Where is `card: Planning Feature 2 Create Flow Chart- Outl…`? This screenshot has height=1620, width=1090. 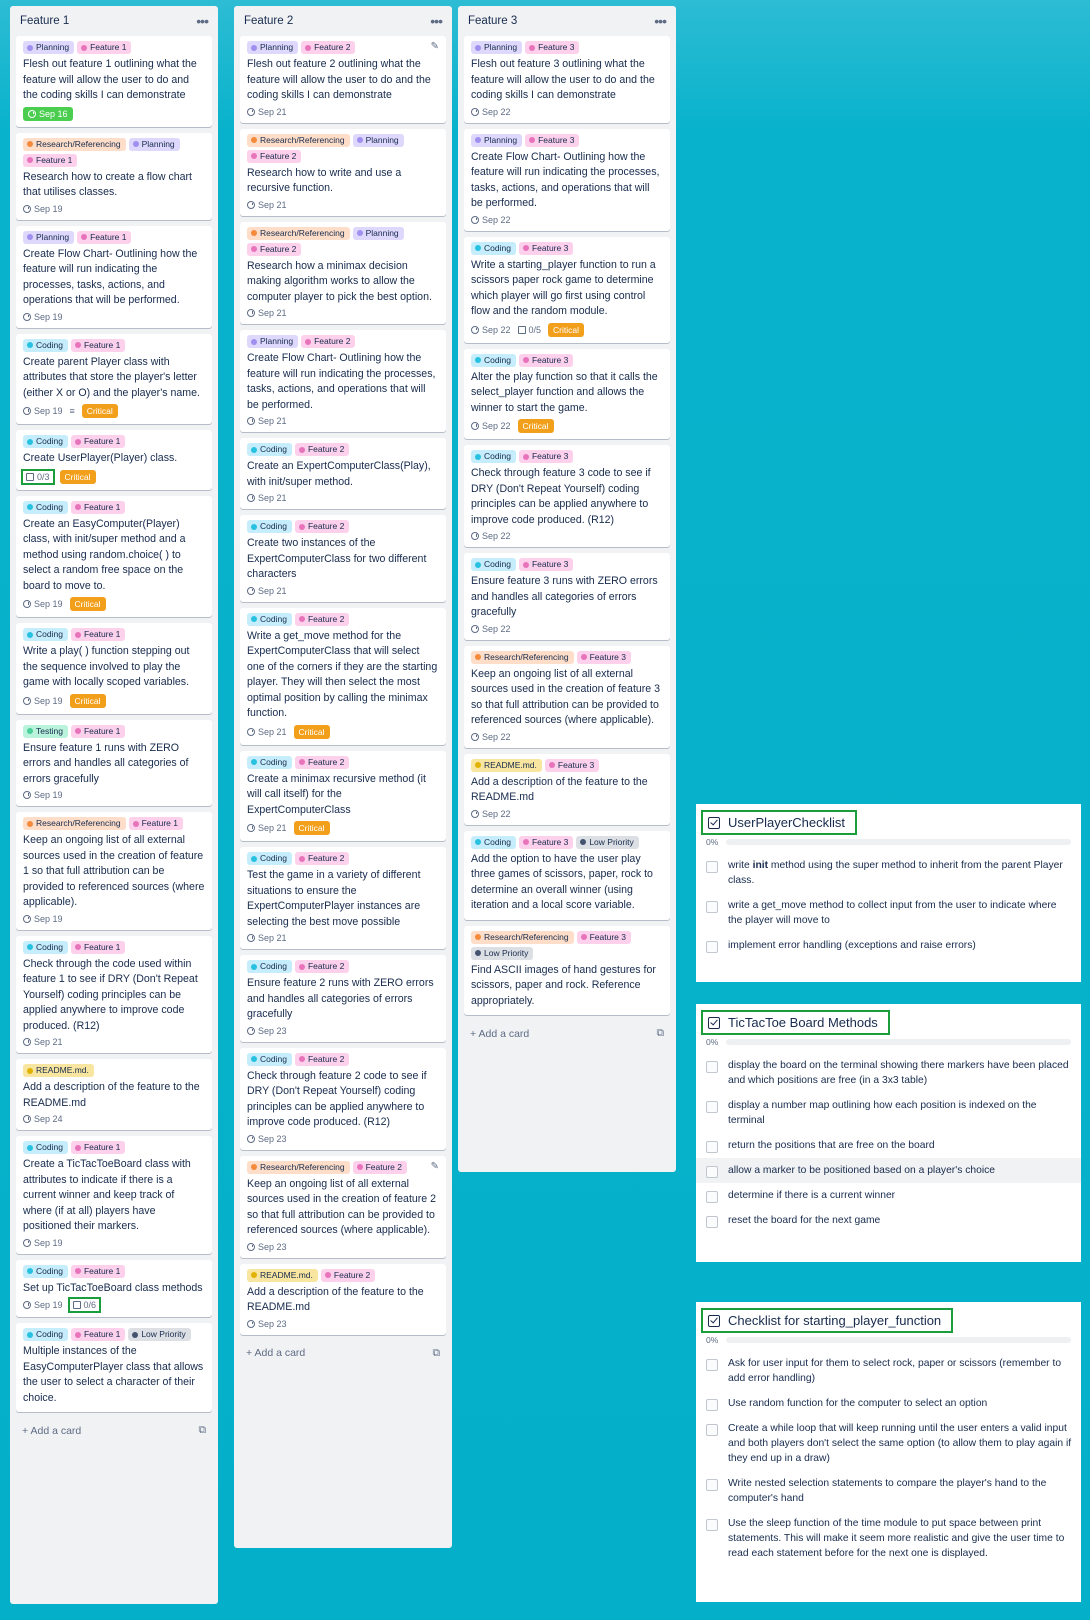
card: Planning Feature 2 Create Flow Chart- Outl… is located at coordinates (343, 381).